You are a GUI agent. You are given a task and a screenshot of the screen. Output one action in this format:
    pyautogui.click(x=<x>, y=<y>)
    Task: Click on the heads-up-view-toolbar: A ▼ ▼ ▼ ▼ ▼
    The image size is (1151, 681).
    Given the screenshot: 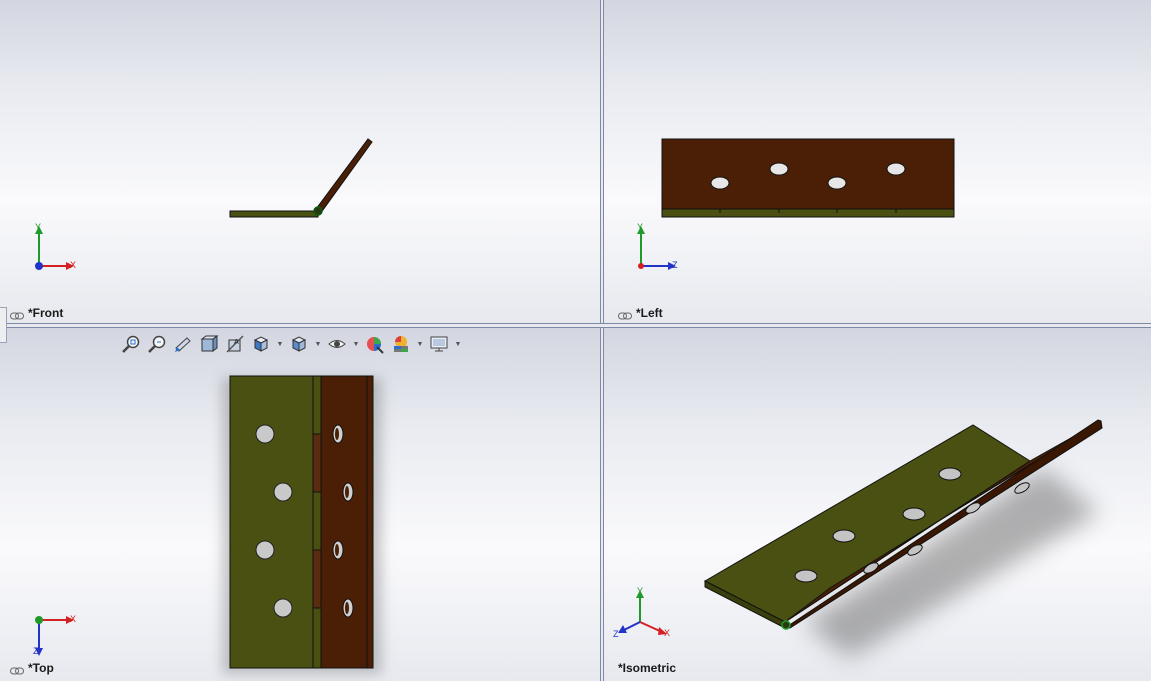 What is the action you would take?
    pyautogui.click(x=291, y=344)
    